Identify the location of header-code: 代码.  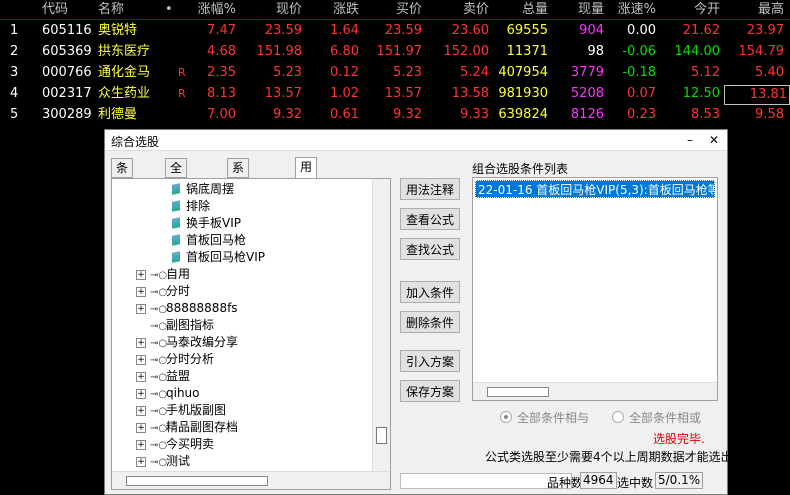
(55, 10).